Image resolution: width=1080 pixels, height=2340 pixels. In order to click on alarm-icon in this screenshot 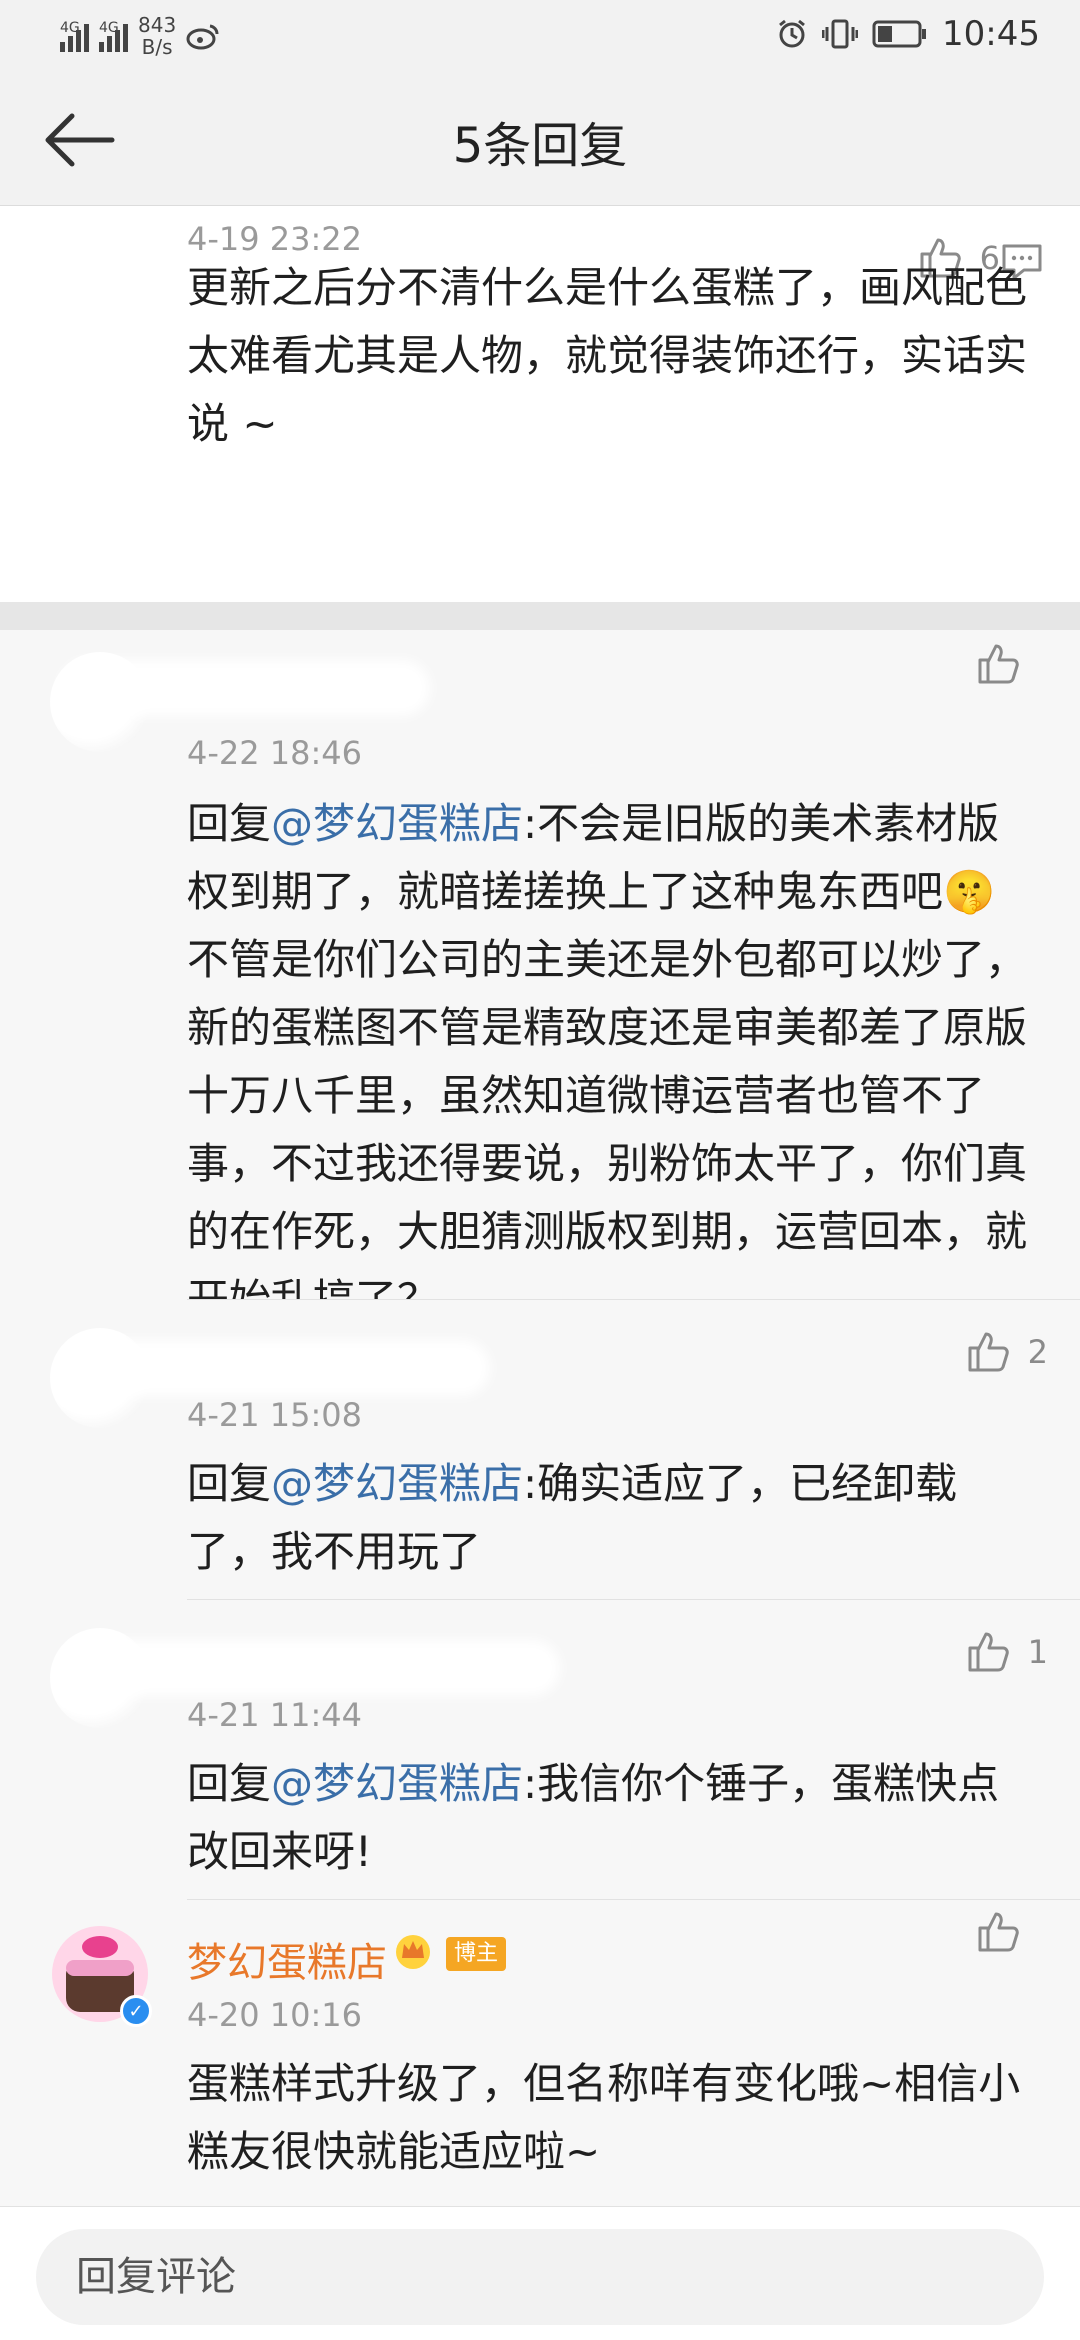, I will do `click(792, 33)`.